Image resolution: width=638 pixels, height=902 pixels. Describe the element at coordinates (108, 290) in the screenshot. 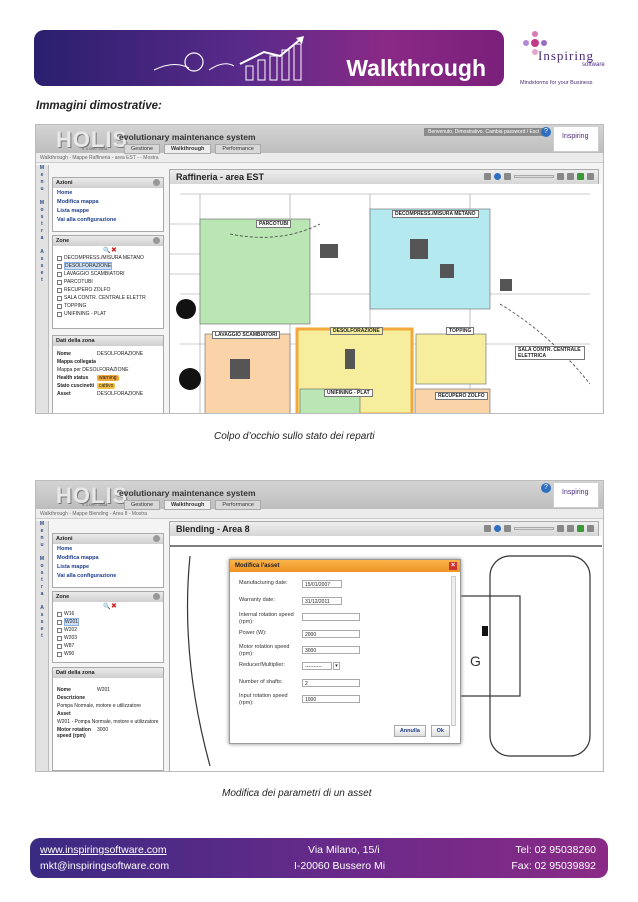

I see `zone-item: RECUPERO ZOLFO` at that location.